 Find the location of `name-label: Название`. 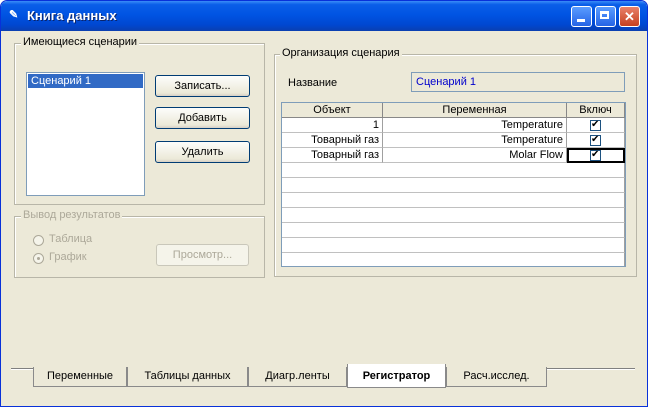

name-label: Название is located at coordinates (313, 83).